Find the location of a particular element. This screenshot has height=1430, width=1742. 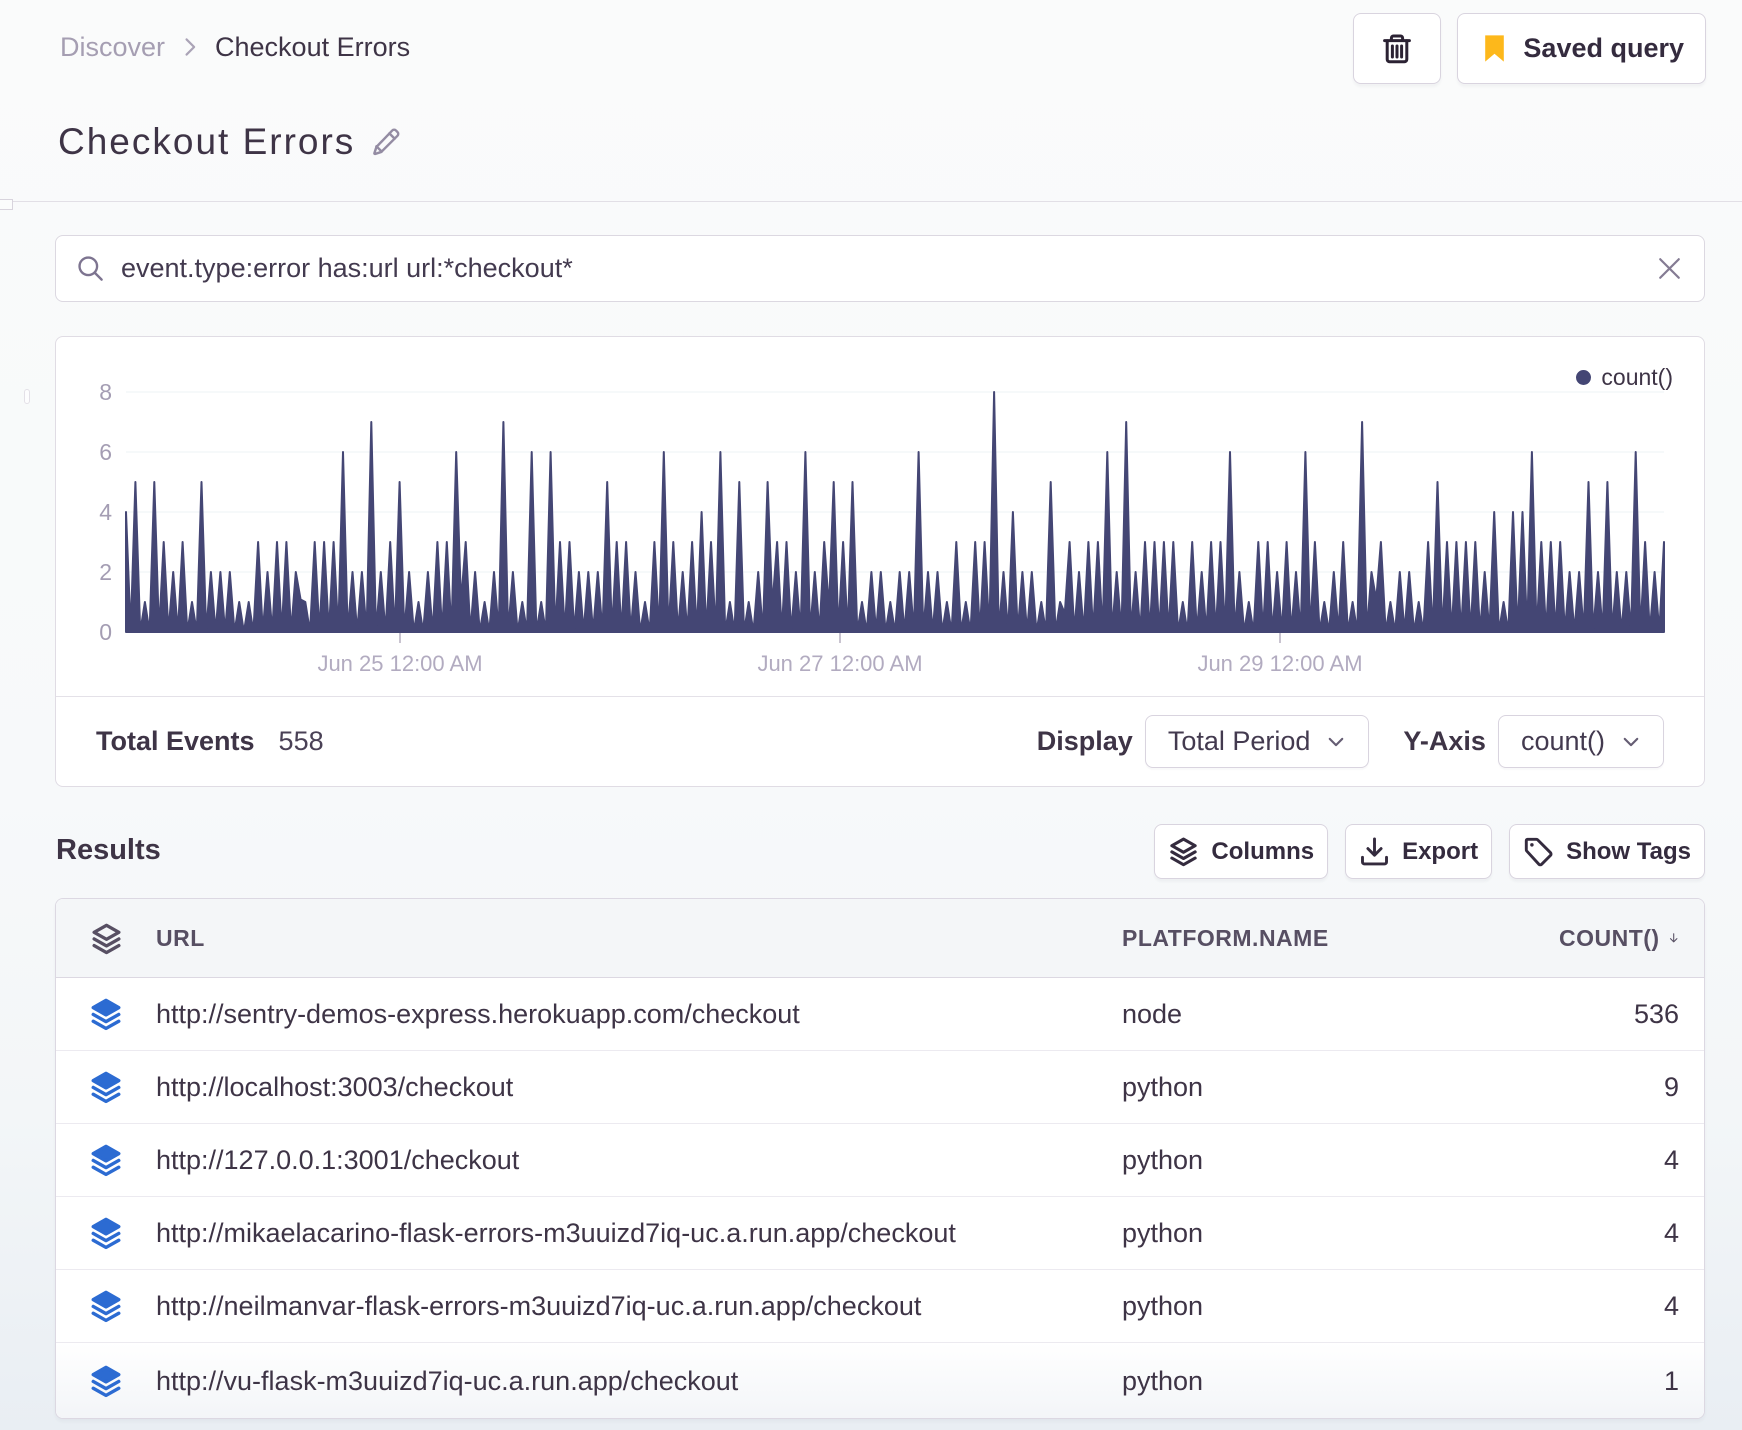

svg-text: Jun 27 12:00 AM is located at coordinates (839, 663).